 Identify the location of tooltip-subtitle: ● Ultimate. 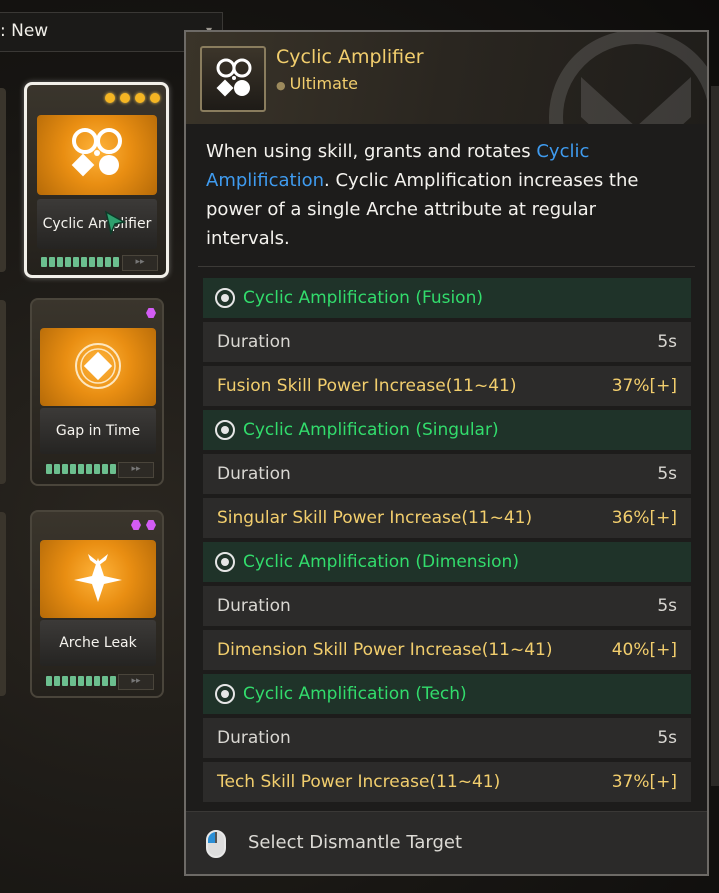
(317, 83).